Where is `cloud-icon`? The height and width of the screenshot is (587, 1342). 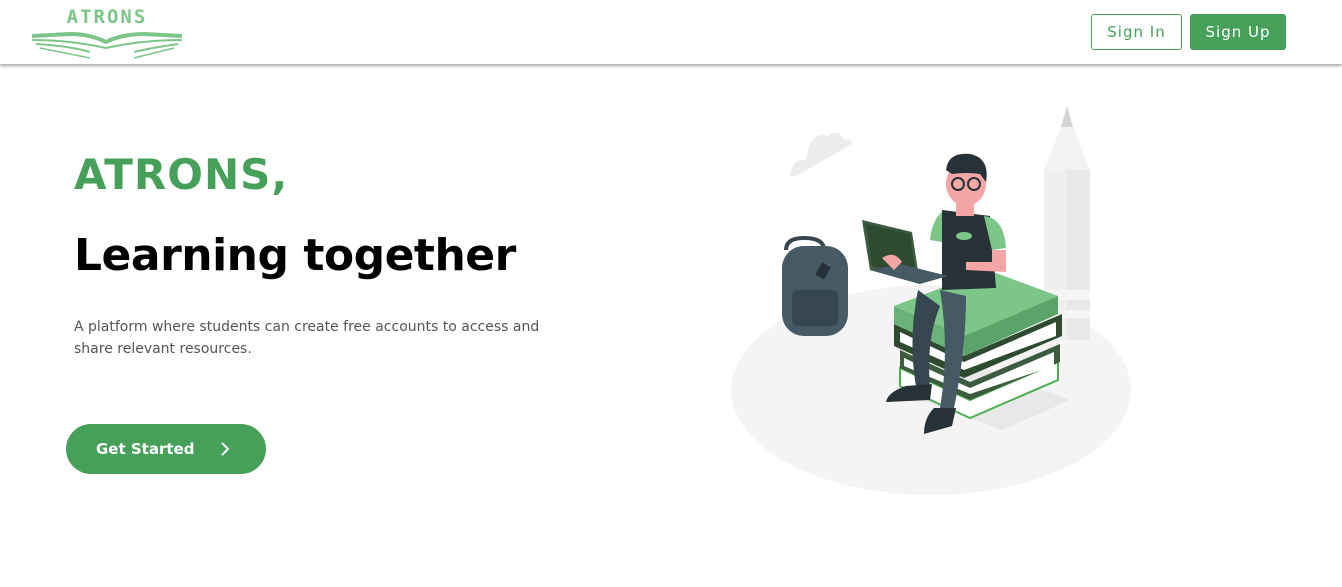 cloud-icon is located at coordinates (821, 154).